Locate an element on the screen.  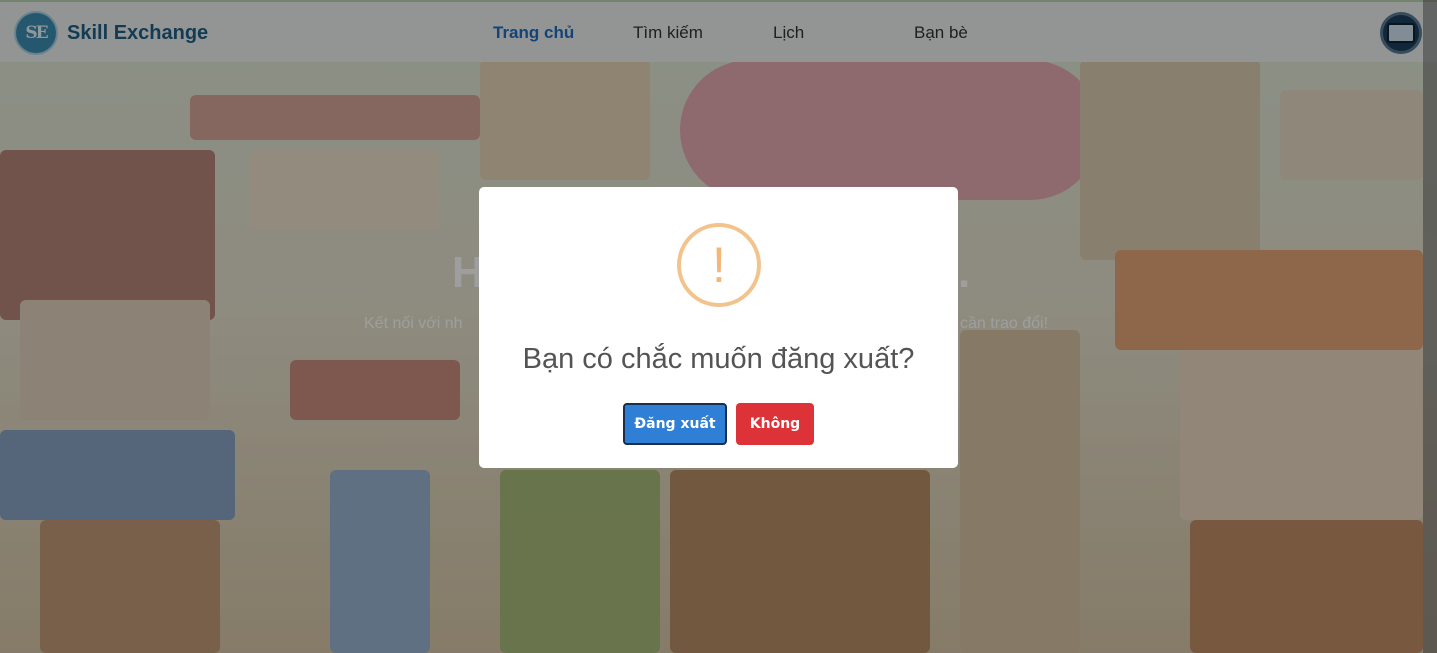
warning-icon: ! is located at coordinates (719, 265).